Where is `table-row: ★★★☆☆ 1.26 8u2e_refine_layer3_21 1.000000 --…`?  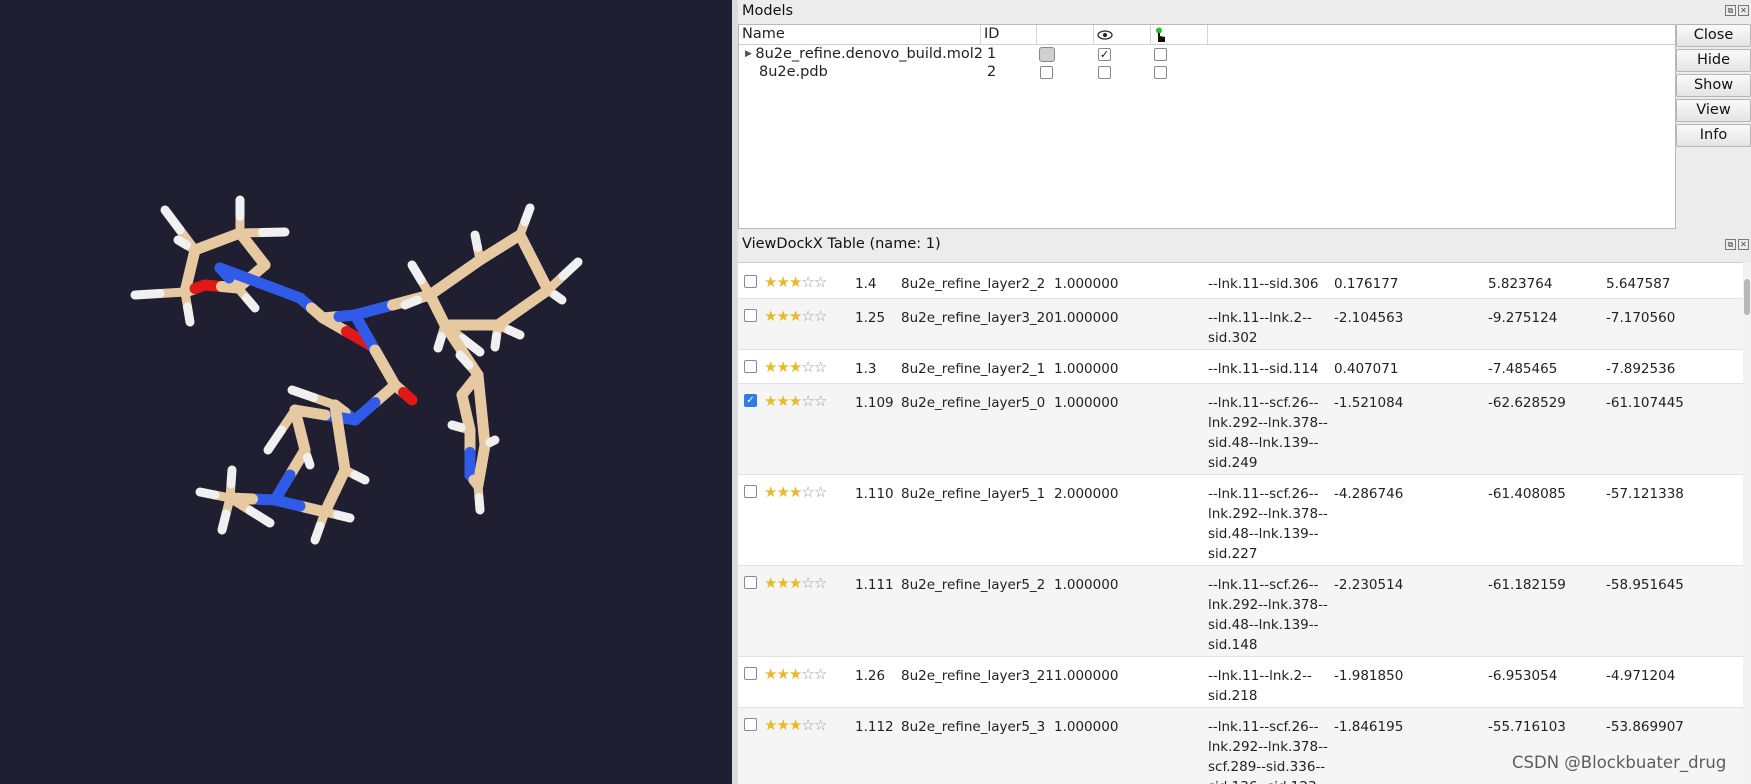
table-row: ★★★☆☆ 1.26 8u2e_refine_layer3_21 1.000000 --… is located at coordinates (1240, 682).